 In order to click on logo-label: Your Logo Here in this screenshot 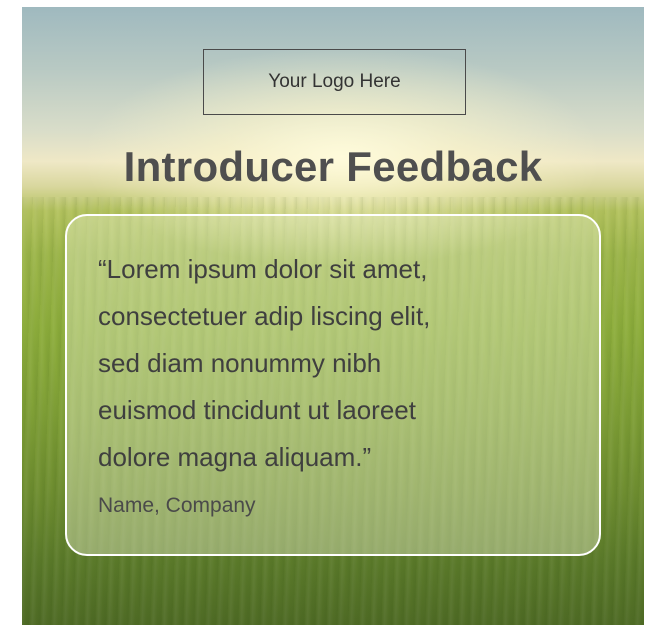, I will do `click(334, 81)`.